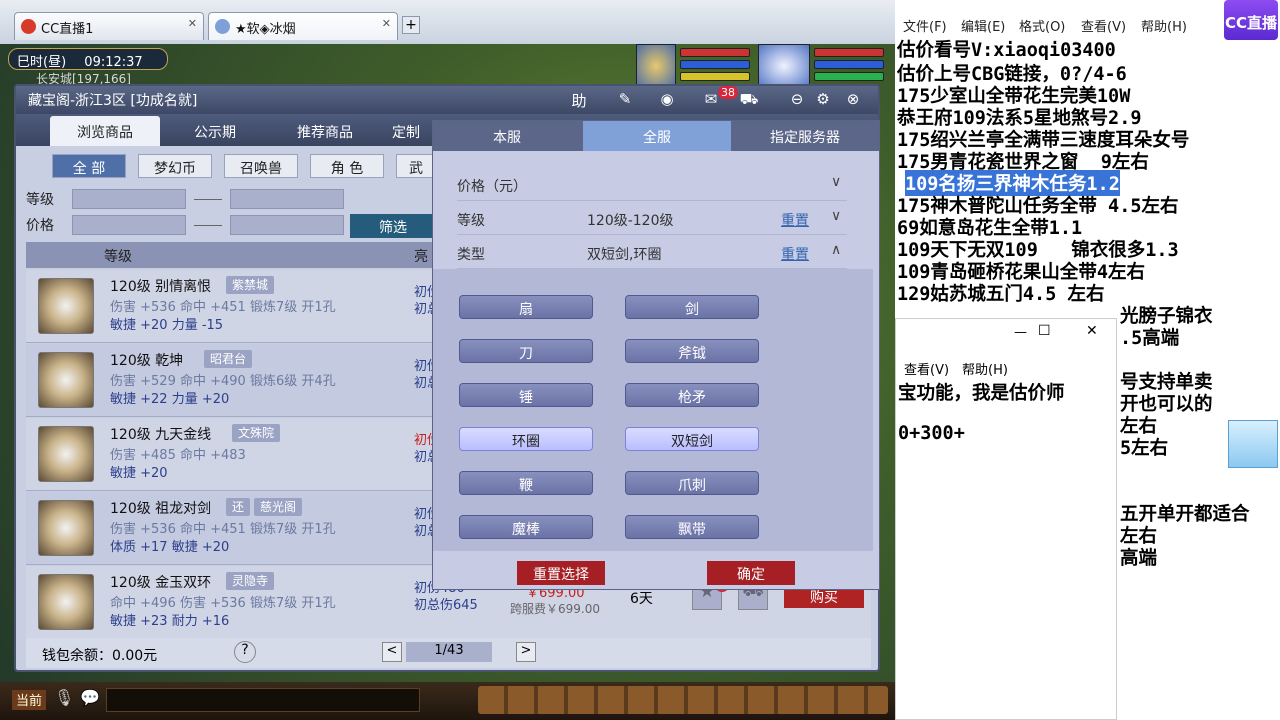 This screenshot has width=1280, height=720. Describe the element at coordinates (223, 381) in the screenshot. I see `item-stats: 伤害 +529 命中 +490 锻炼6级 开4孔` at that location.